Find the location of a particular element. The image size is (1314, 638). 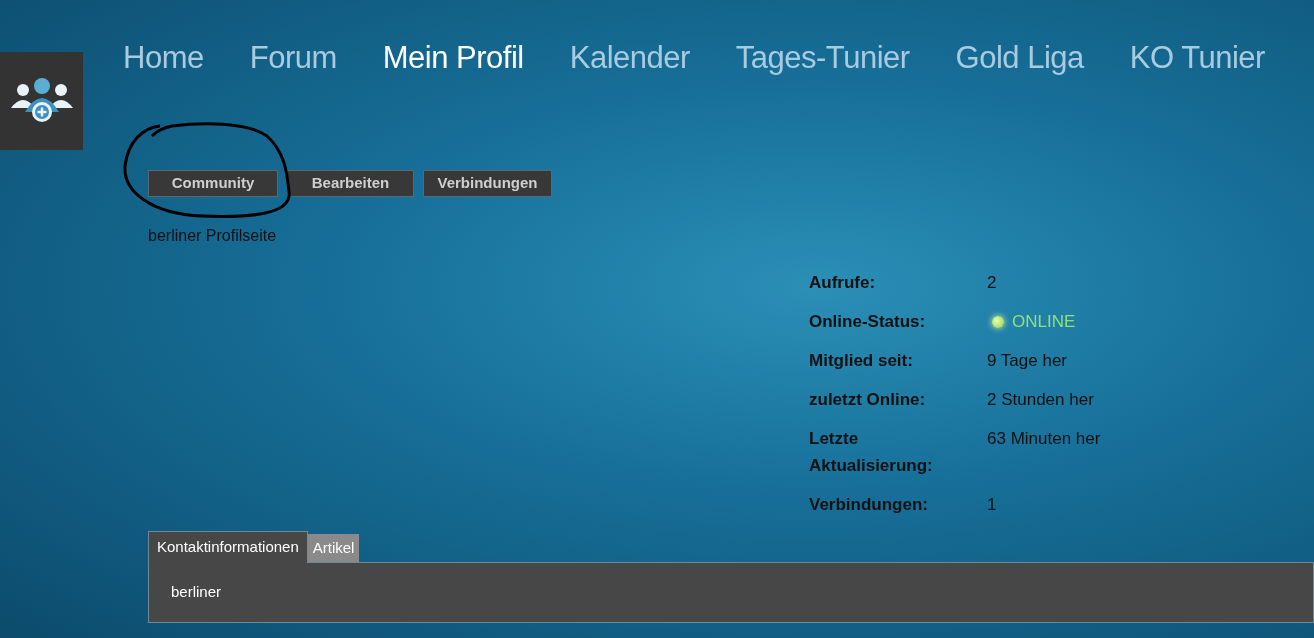

profile-button: Verbindungen is located at coordinates (487, 183).